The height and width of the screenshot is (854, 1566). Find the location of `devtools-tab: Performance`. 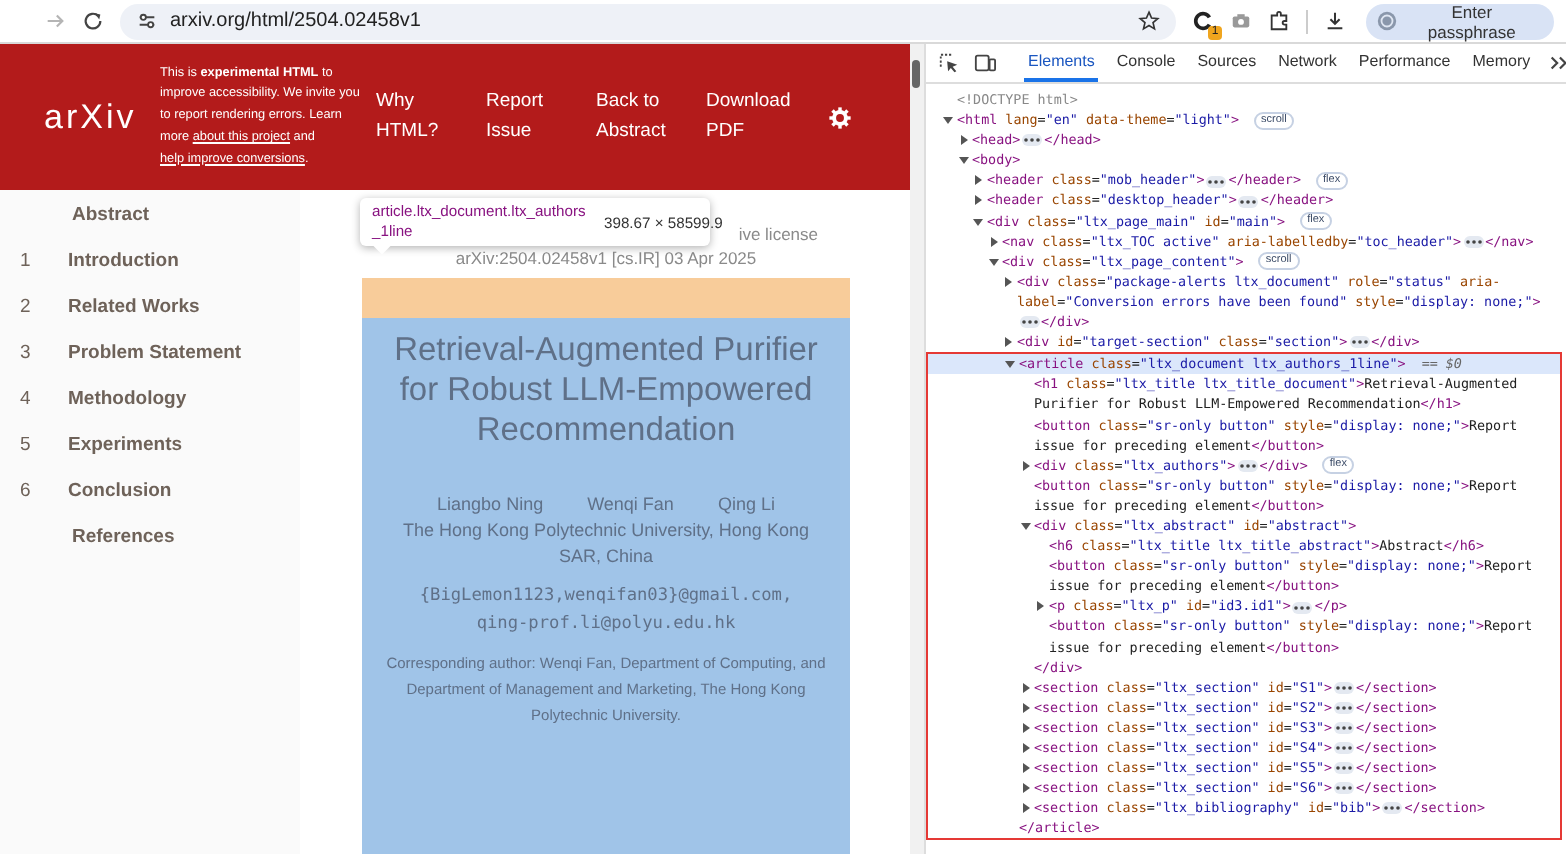

devtools-tab: Performance is located at coordinates (1404, 63).